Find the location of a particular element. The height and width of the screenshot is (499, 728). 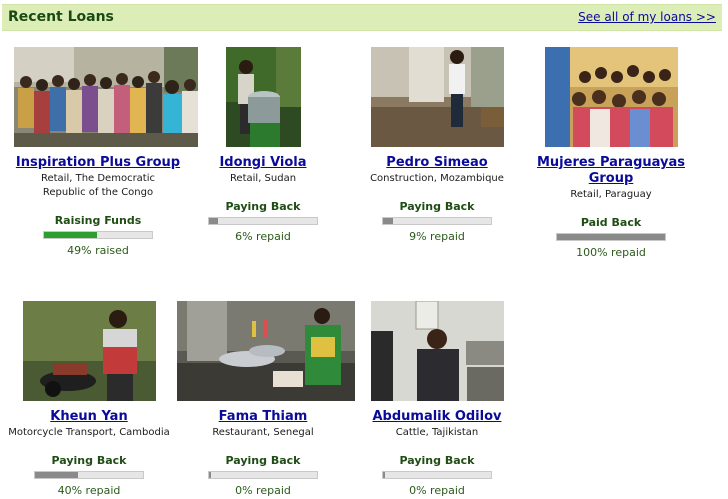

borrower-name-link: Abdumalik Odilov is located at coordinates (437, 417).